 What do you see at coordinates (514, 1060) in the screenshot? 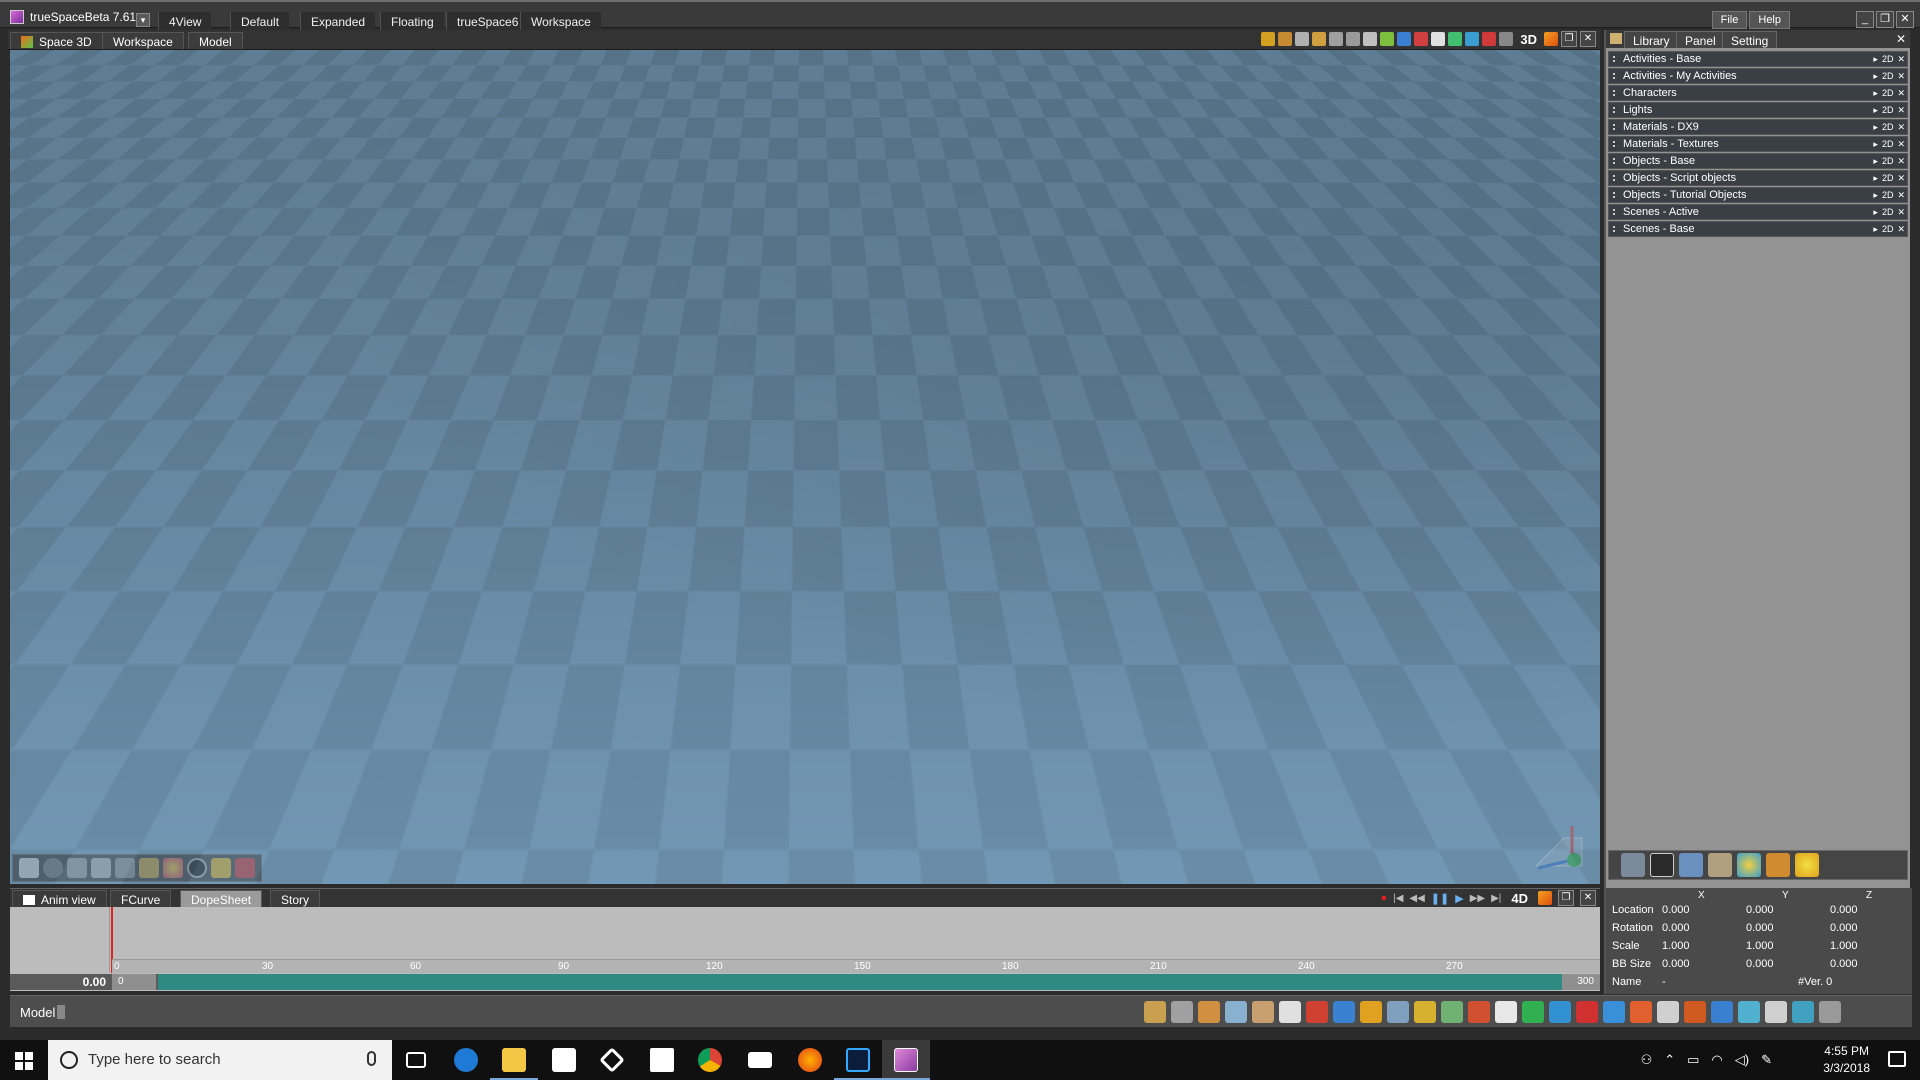
I see `taskbar-file-explorer` at bounding box center [514, 1060].